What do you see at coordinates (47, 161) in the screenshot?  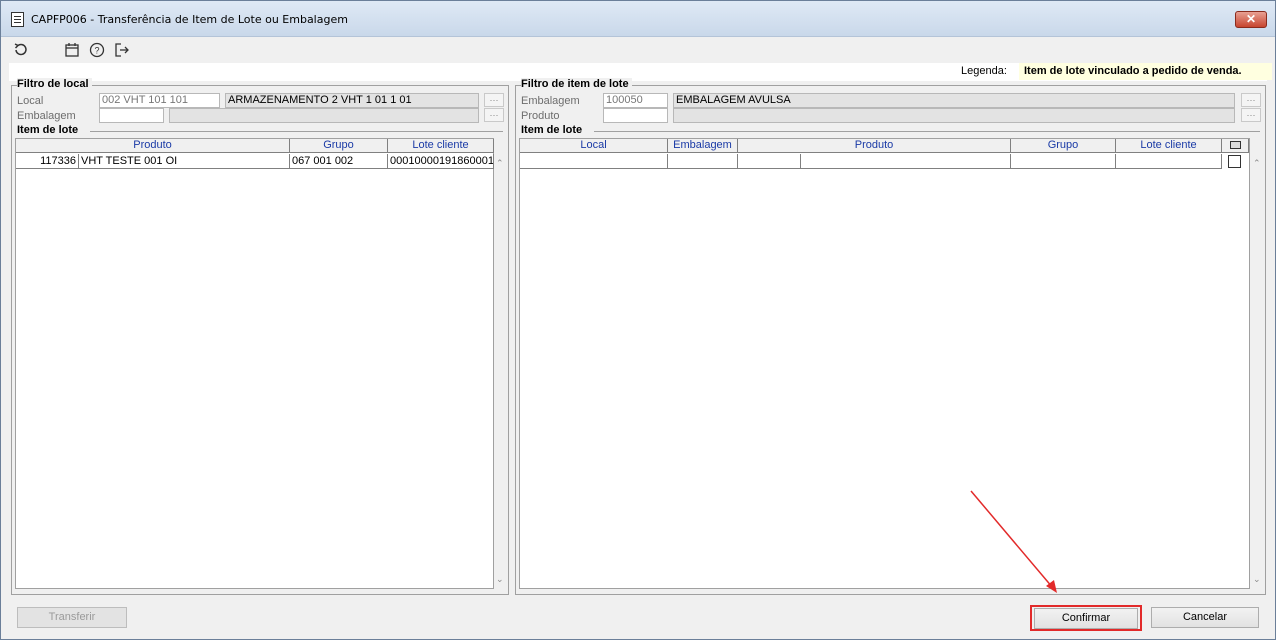 I see `row-code: 117336` at bounding box center [47, 161].